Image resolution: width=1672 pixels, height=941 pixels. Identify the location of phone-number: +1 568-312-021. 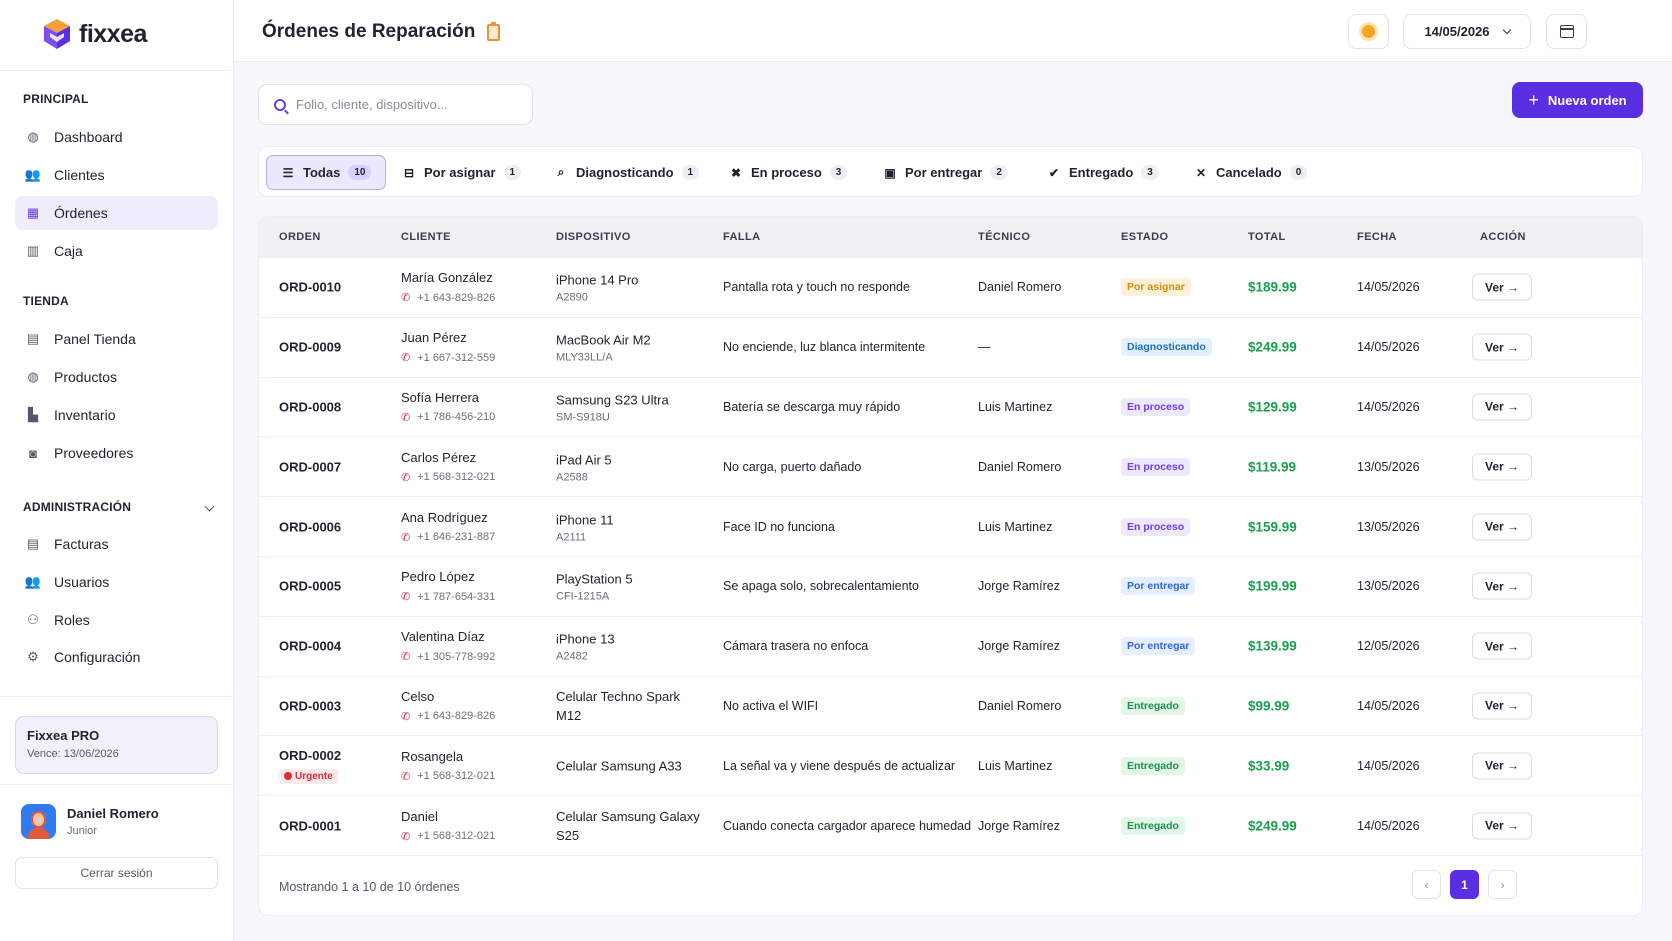
(456, 776).